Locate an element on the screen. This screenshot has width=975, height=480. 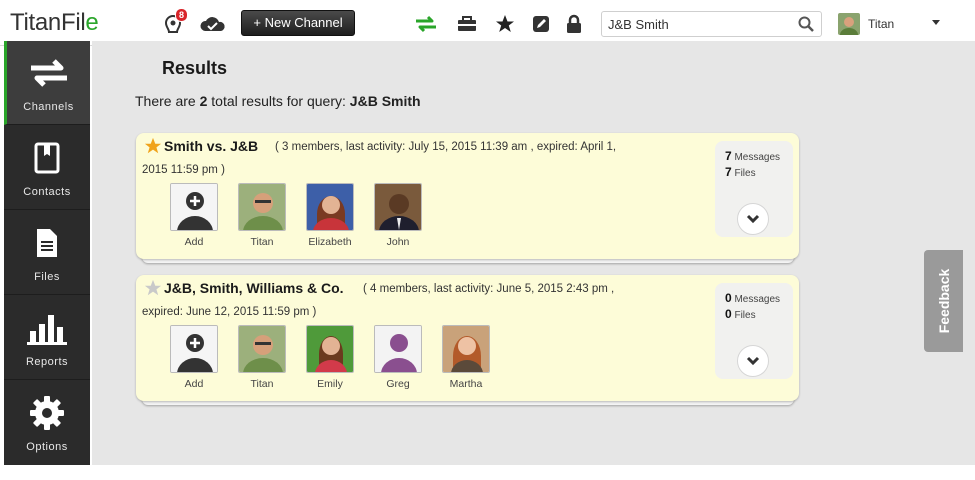
search-box is located at coordinates (711, 24).